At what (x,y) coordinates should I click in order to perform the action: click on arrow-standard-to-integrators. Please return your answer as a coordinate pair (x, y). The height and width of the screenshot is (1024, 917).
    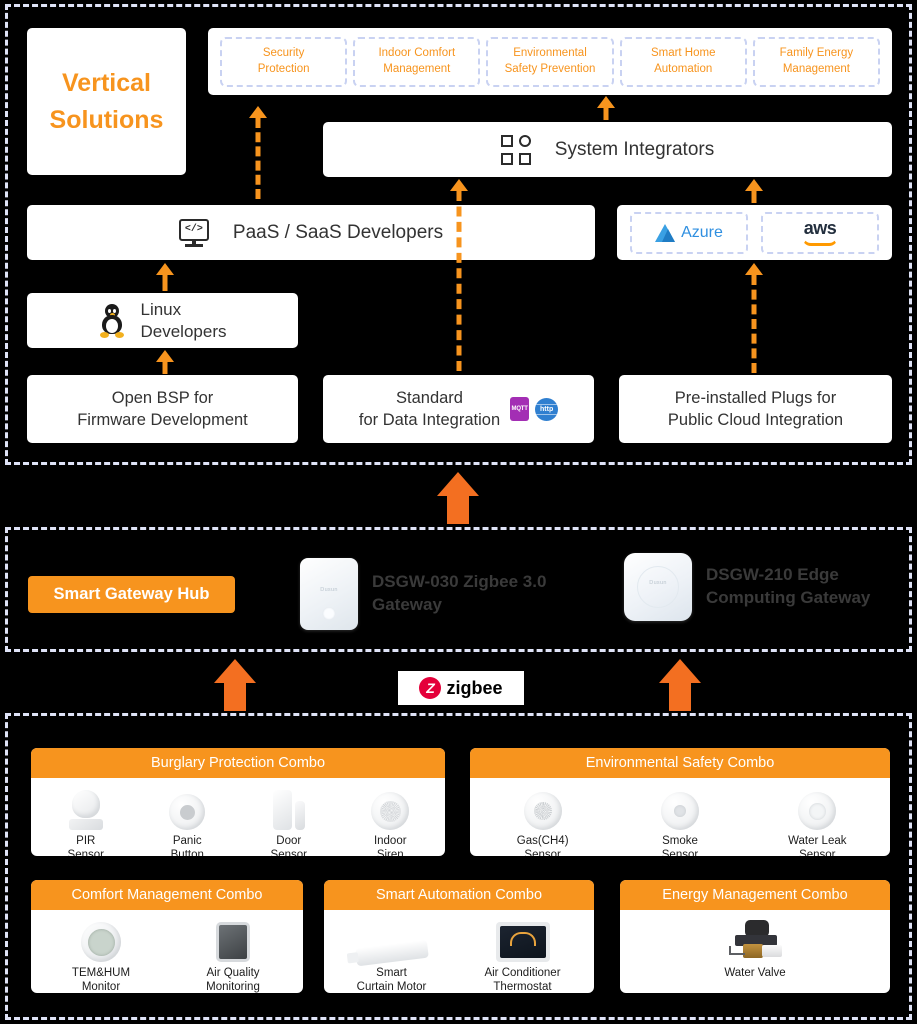
    Looking at the image, I should click on (459, 275).